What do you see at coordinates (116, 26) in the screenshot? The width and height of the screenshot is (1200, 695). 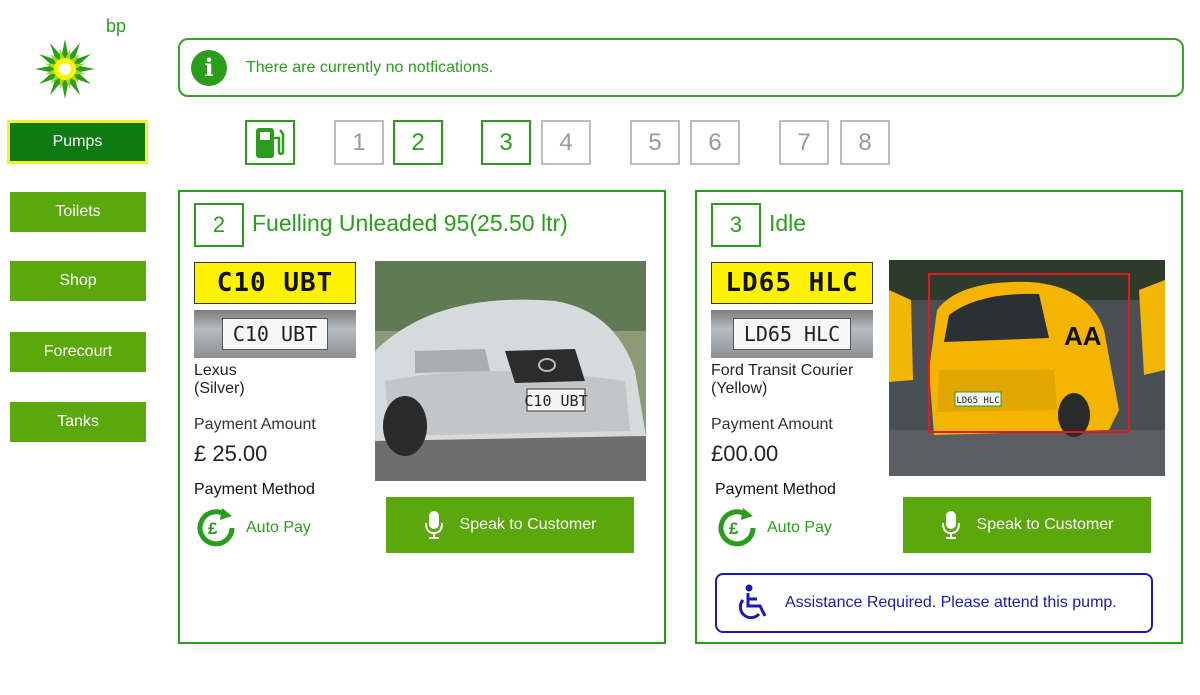 I see `logo-text: bp` at bounding box center [116, 26].